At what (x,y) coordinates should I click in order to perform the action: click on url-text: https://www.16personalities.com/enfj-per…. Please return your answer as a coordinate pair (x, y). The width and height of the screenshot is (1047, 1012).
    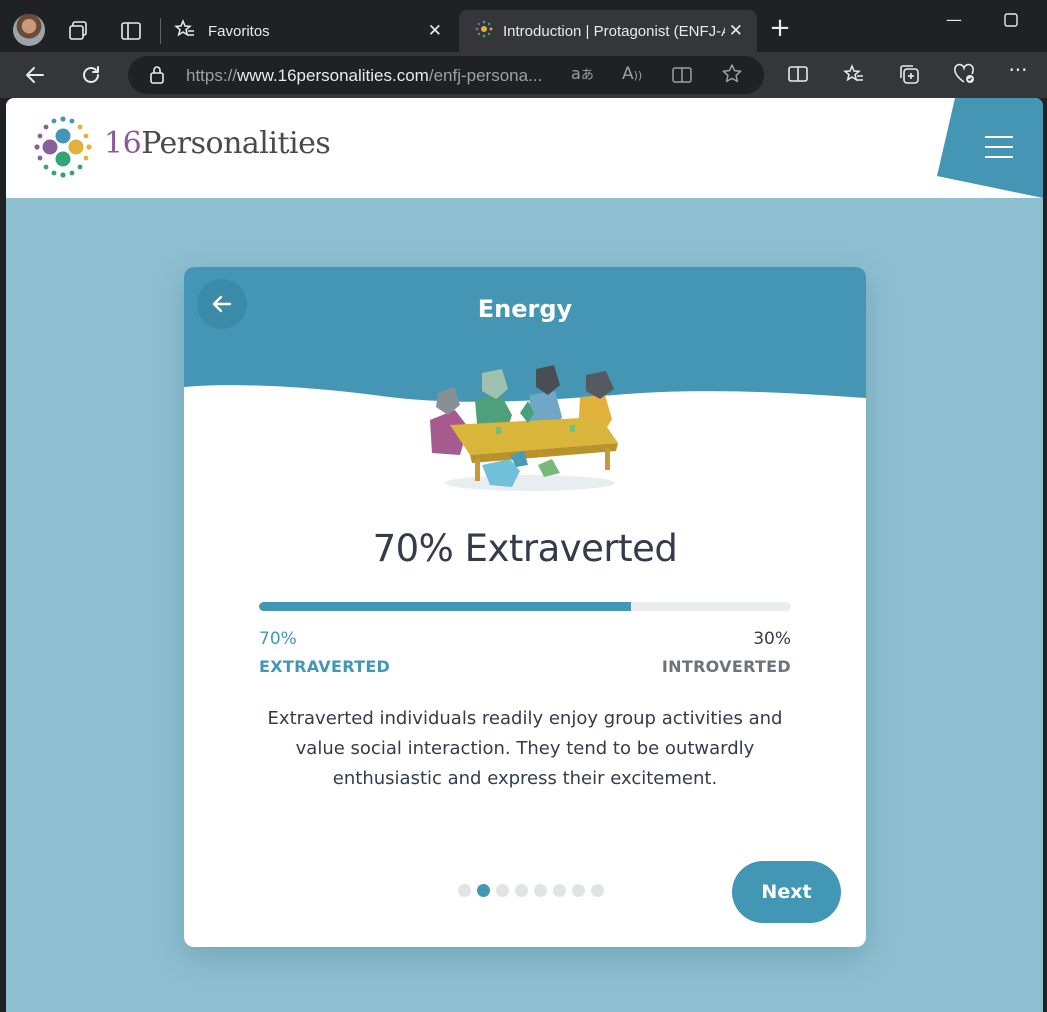
    Looking at the image, I should click on (364, 76).